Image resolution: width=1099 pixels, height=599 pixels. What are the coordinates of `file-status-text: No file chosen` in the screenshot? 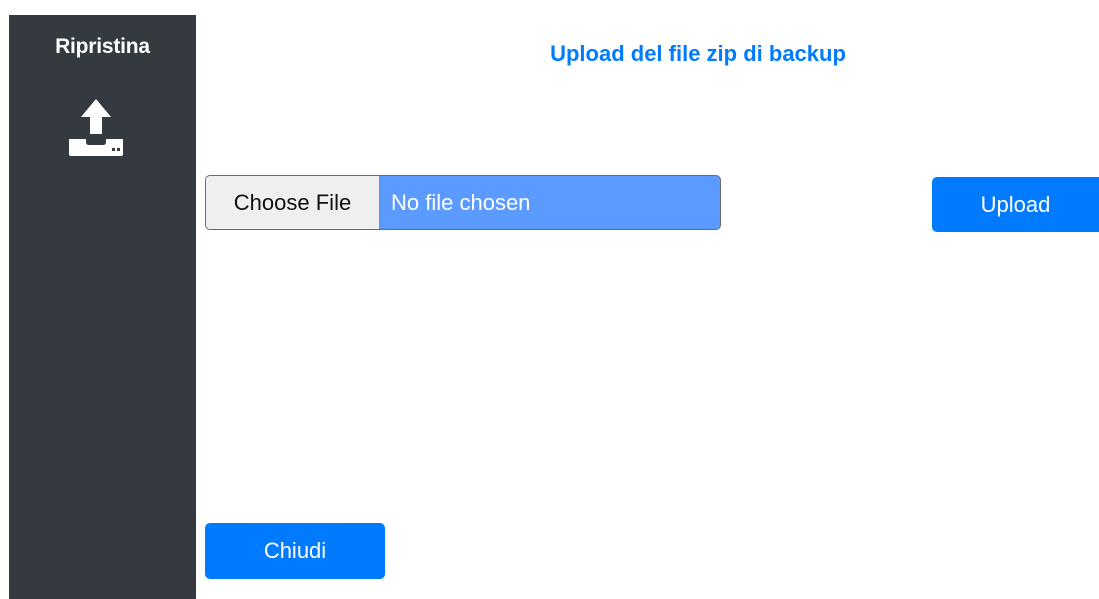 It's located at (461, 202).